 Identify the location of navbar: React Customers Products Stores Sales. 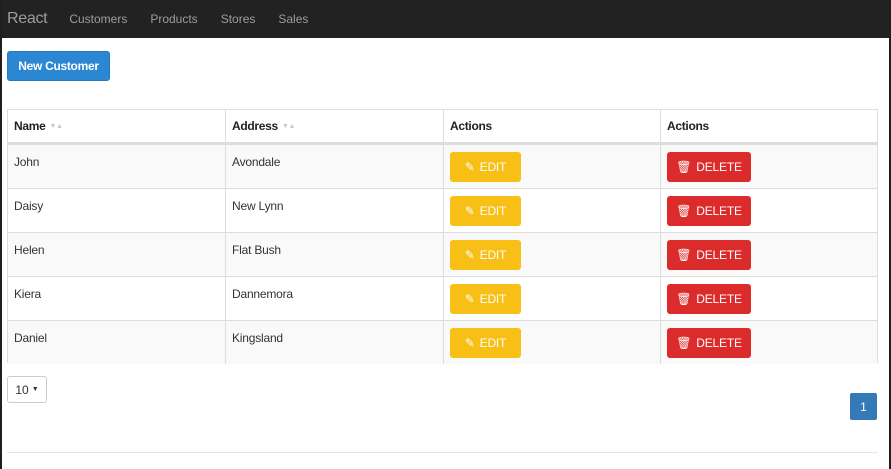
(445, 19).